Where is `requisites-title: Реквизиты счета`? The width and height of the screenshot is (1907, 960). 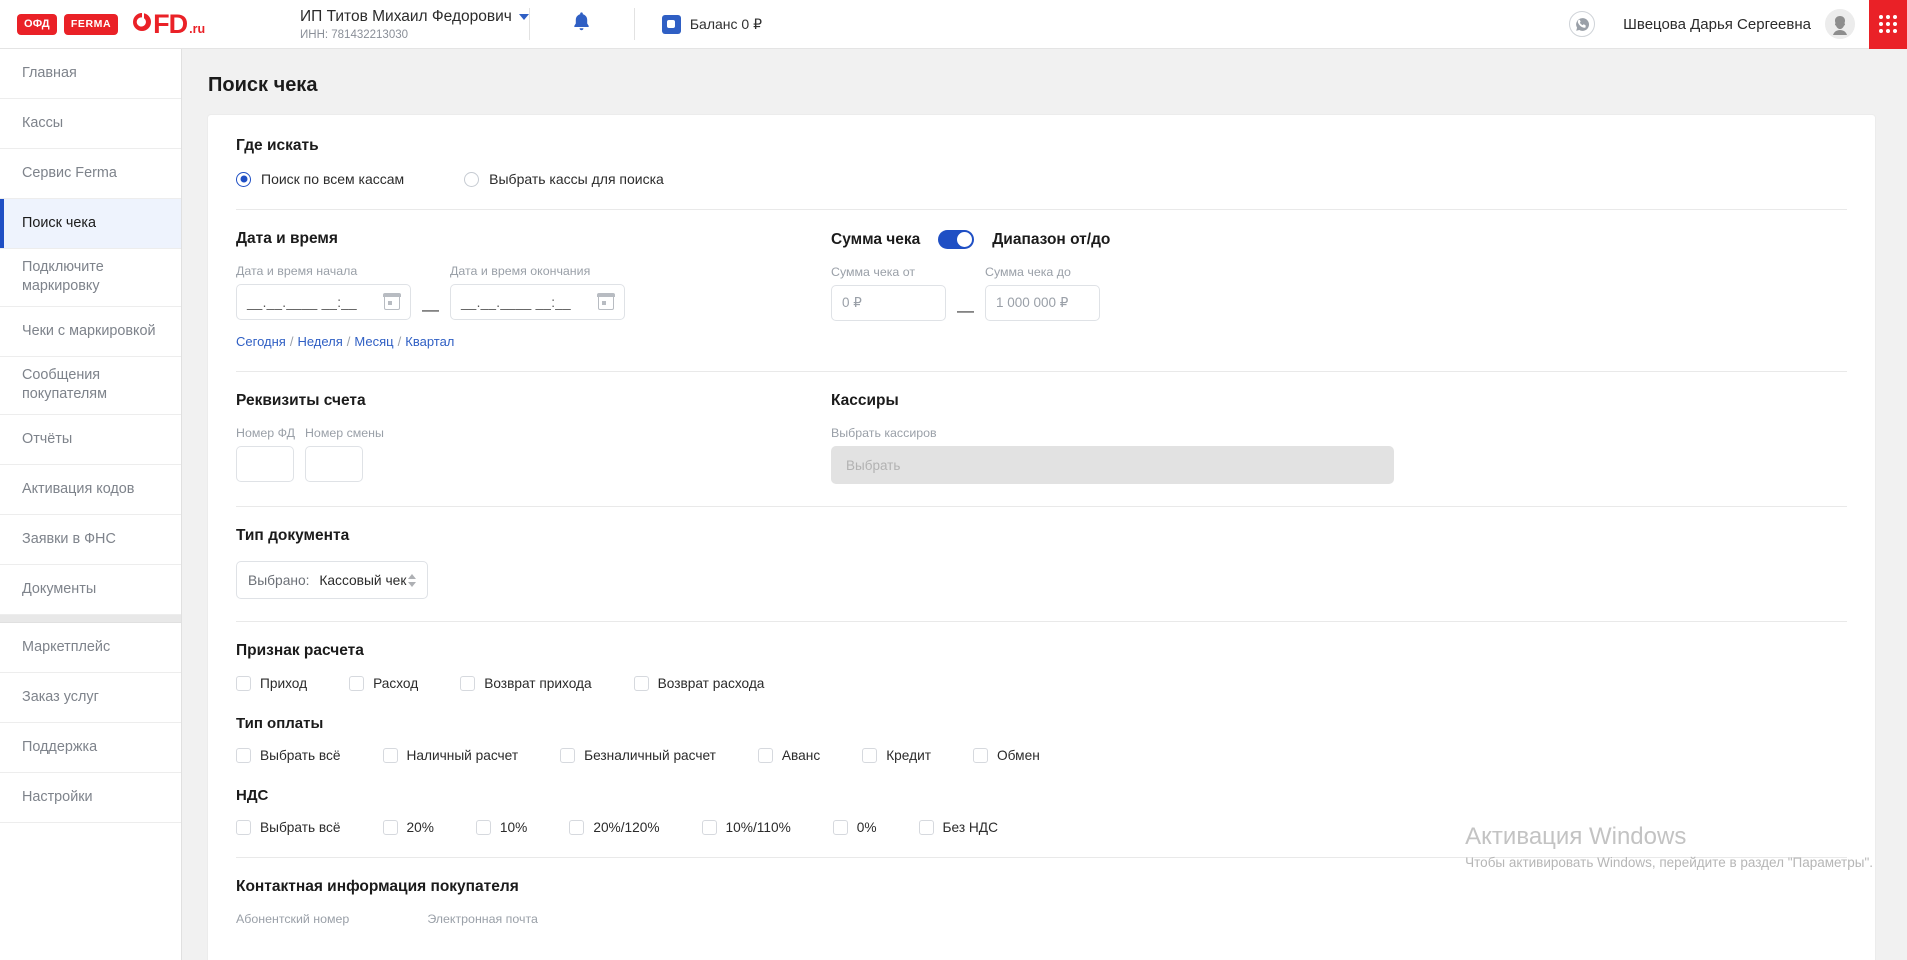
requisites-title: Реквизиты счета is located at coordinates (301, 400).